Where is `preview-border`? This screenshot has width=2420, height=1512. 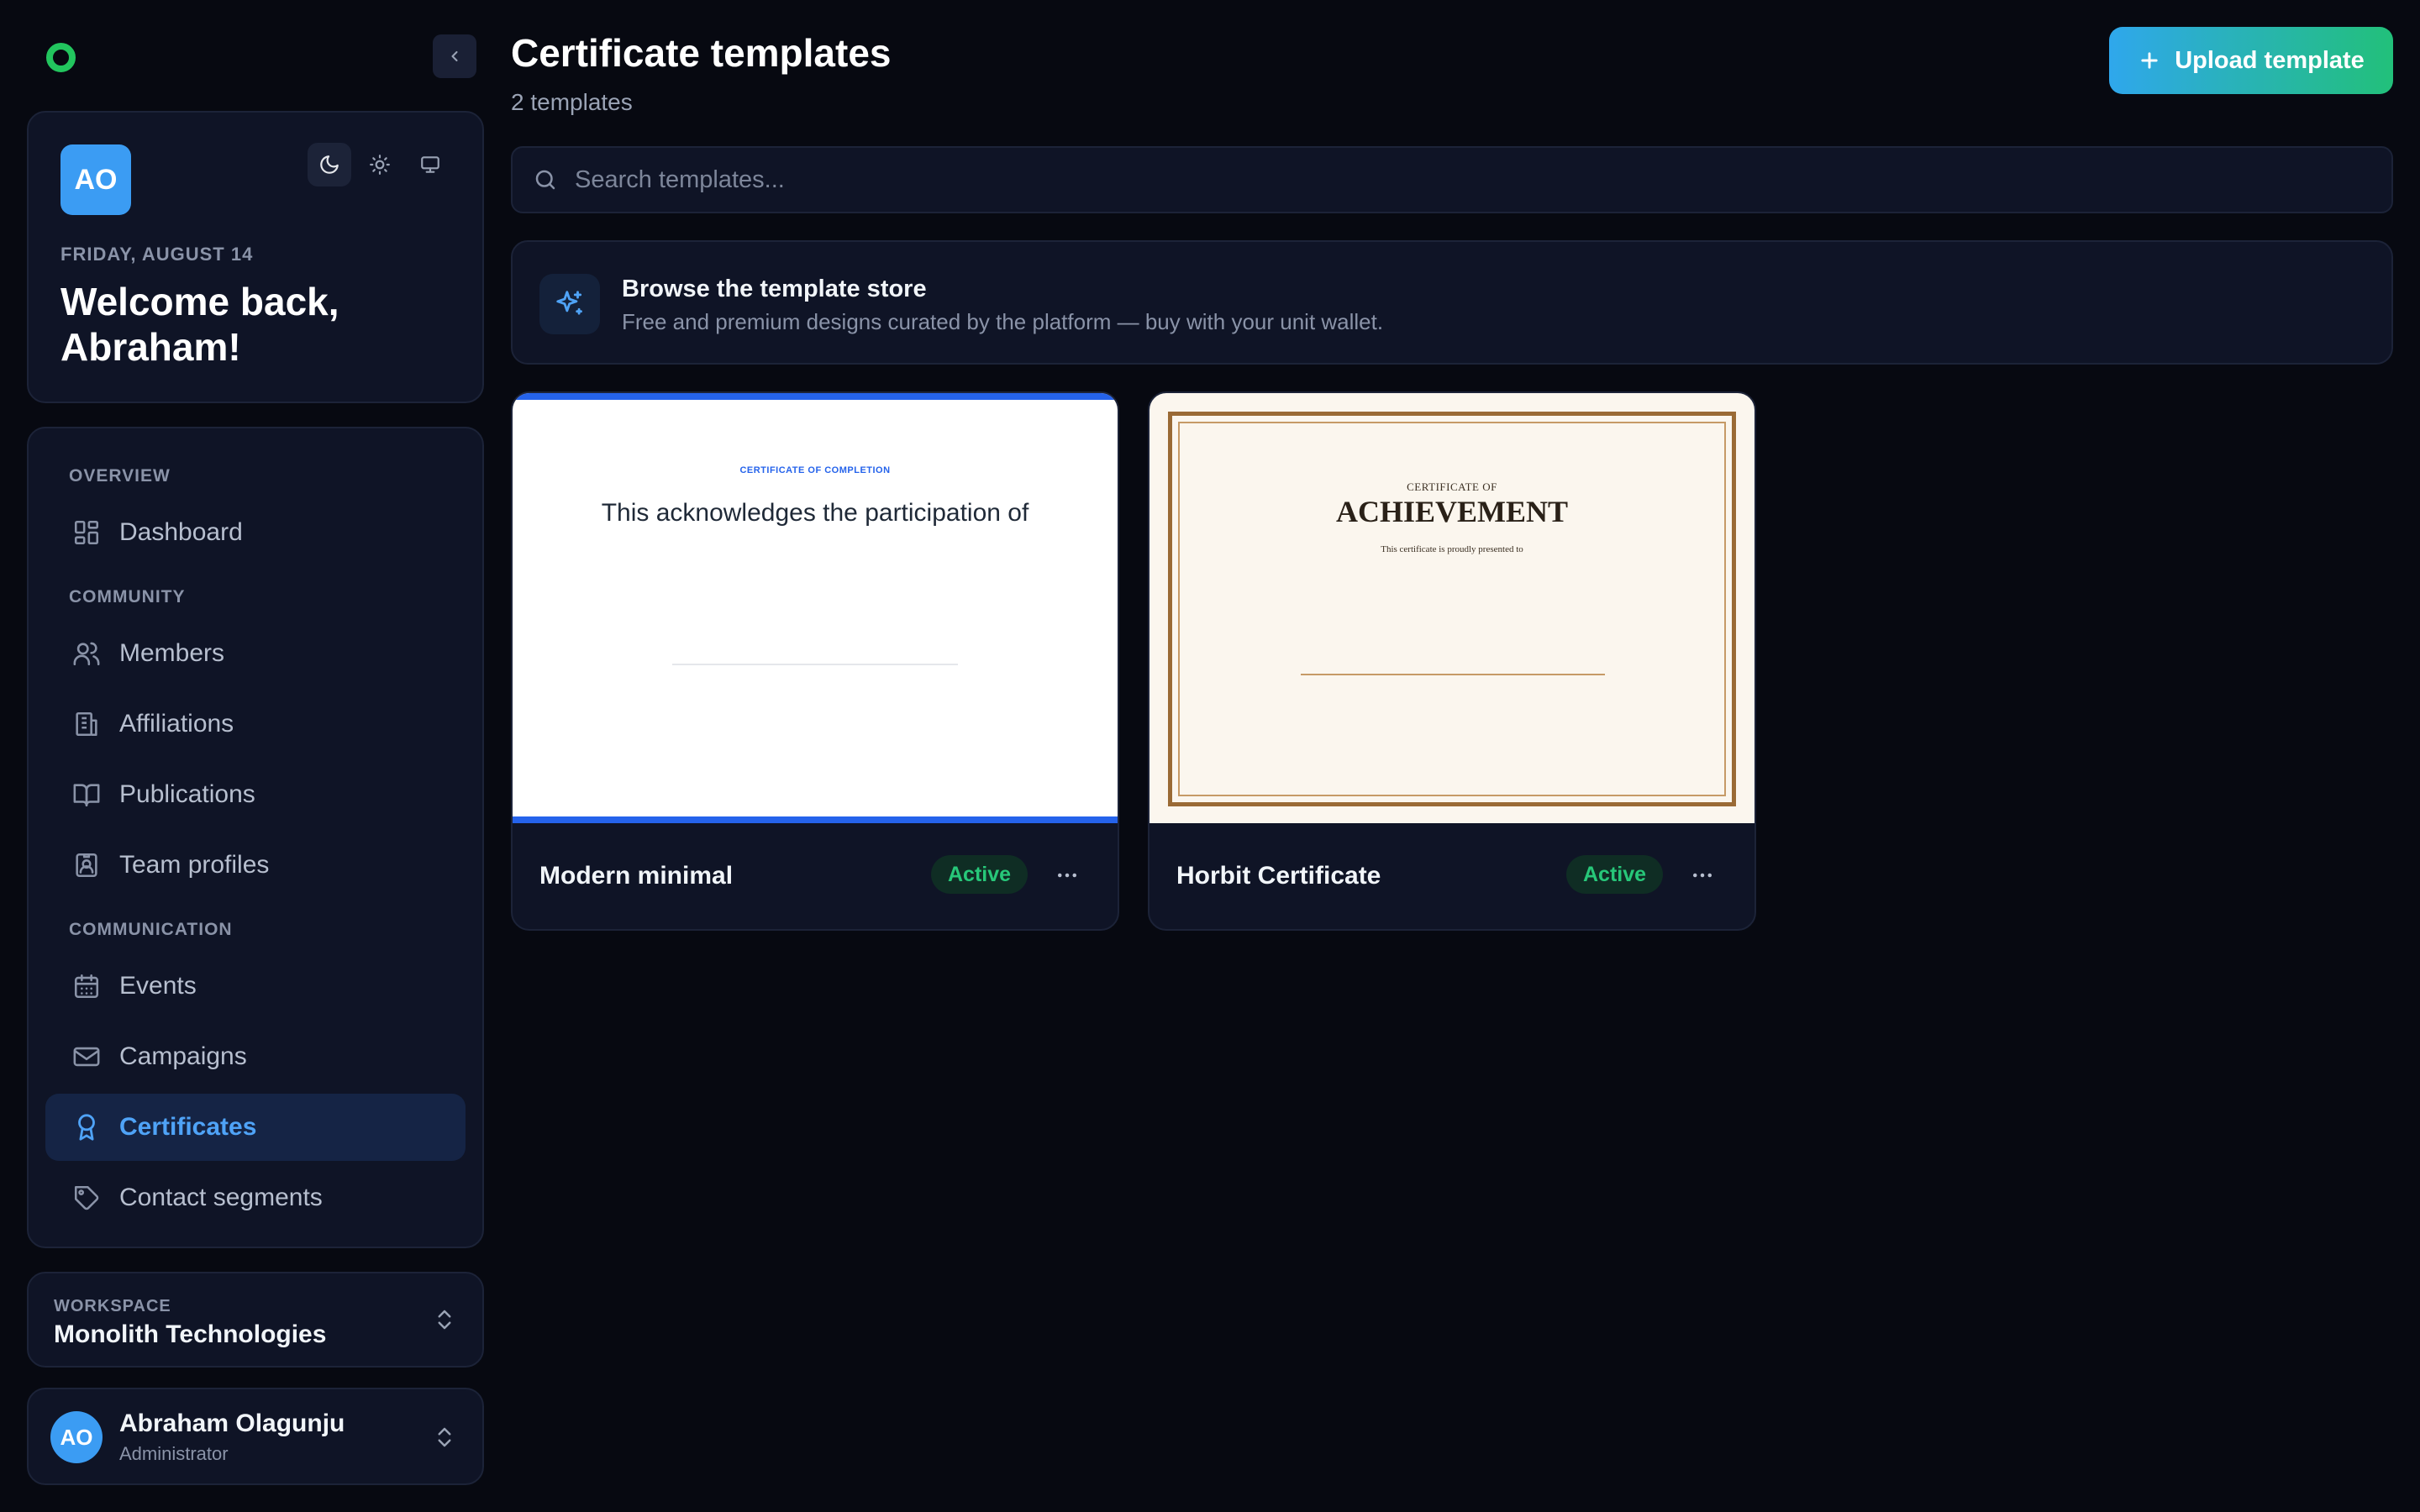
preview-border is located at coordinates (1452, 609).